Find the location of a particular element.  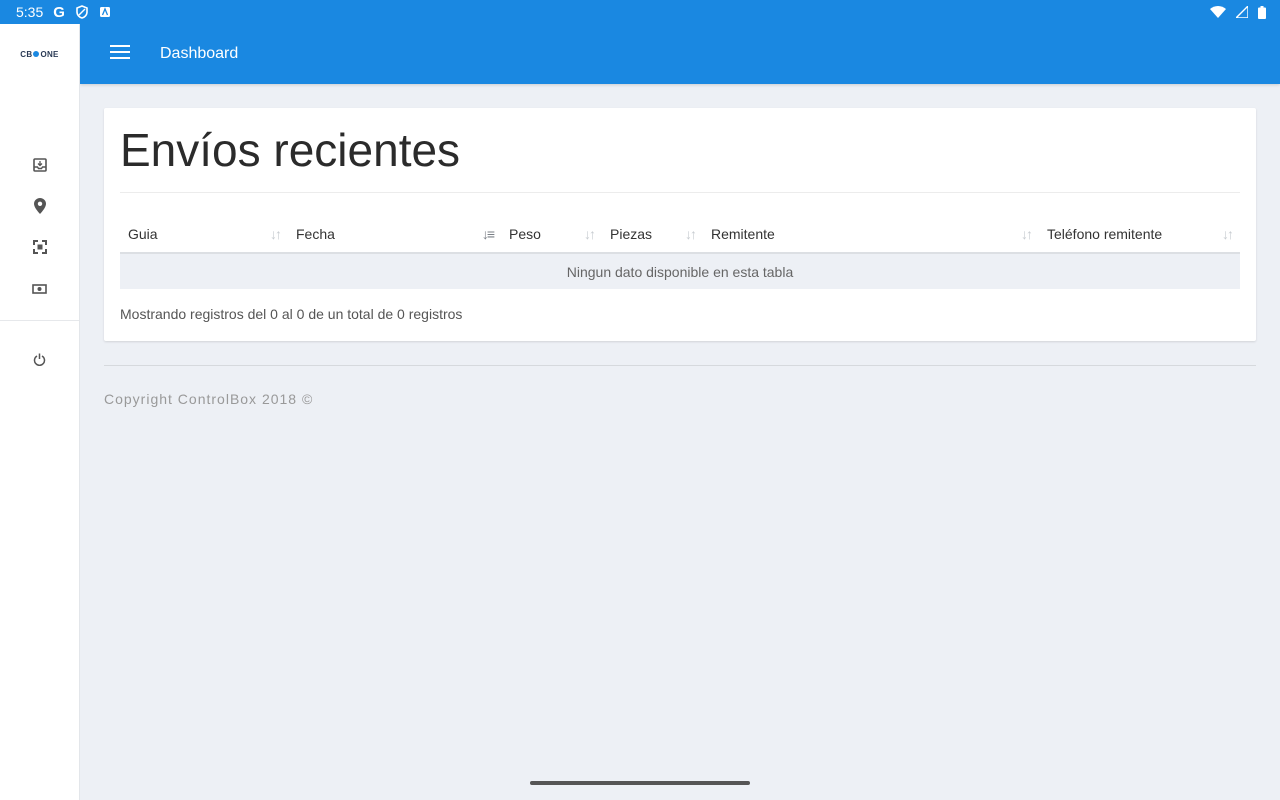

fullscreen-icon is located at coordinates (39, 249).